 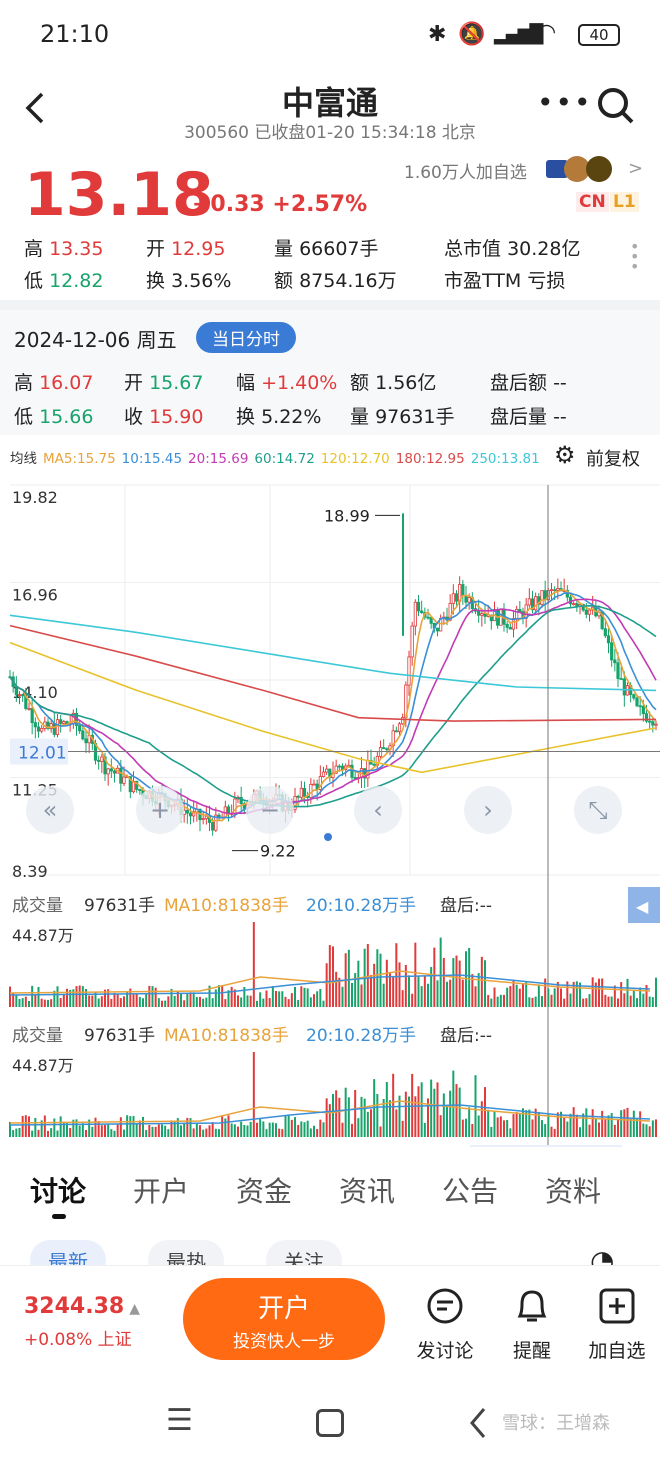 What do you see at coordinates (393, 383) in the screenshot?
I see `day-amount: 额 1.56亿` at bounding box center [393, 383].